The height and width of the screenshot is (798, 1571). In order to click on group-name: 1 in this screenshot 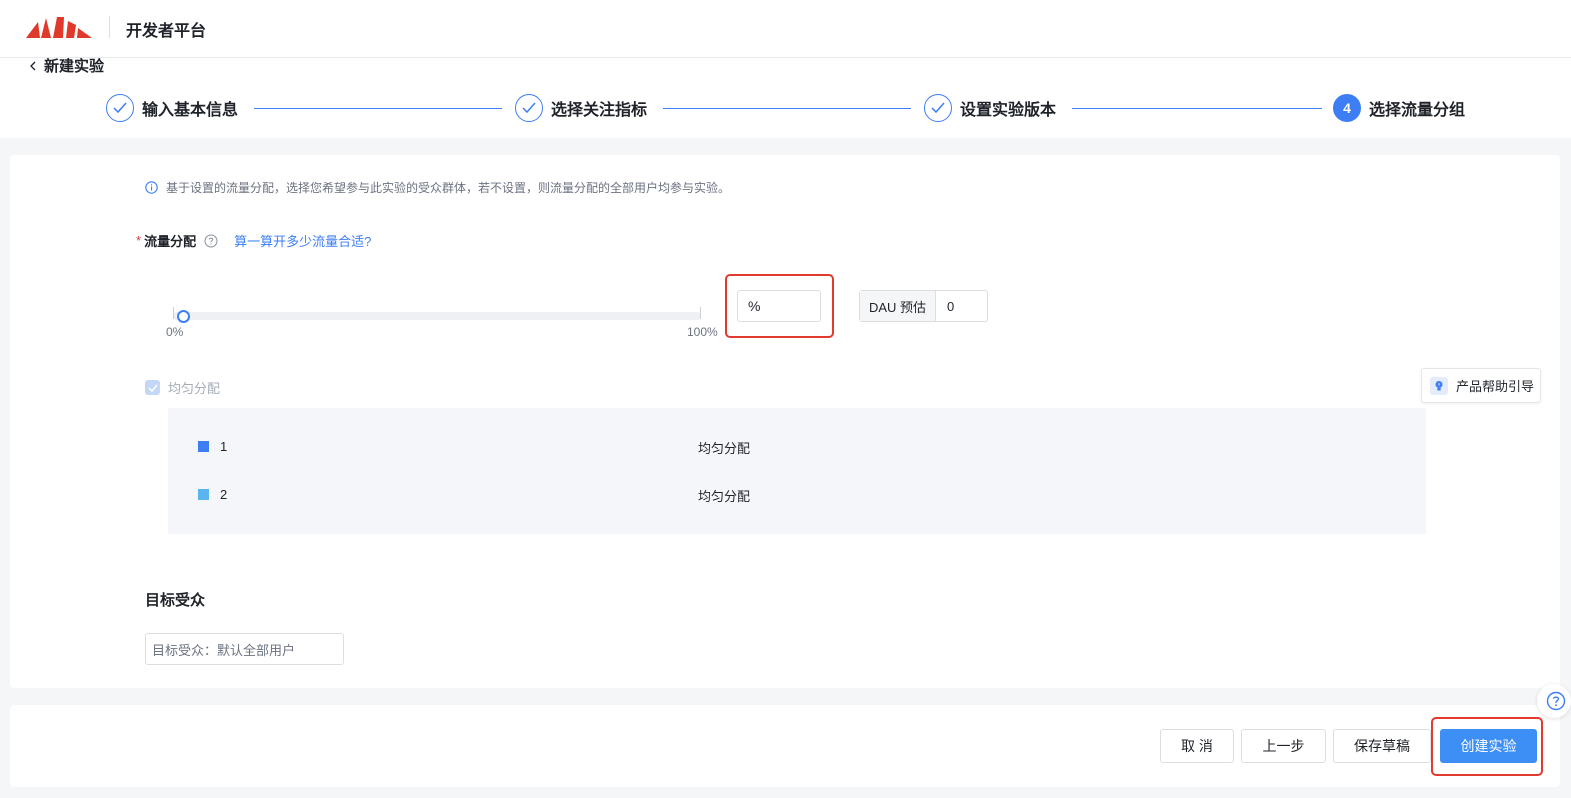, I will do `click(224, 446)`.